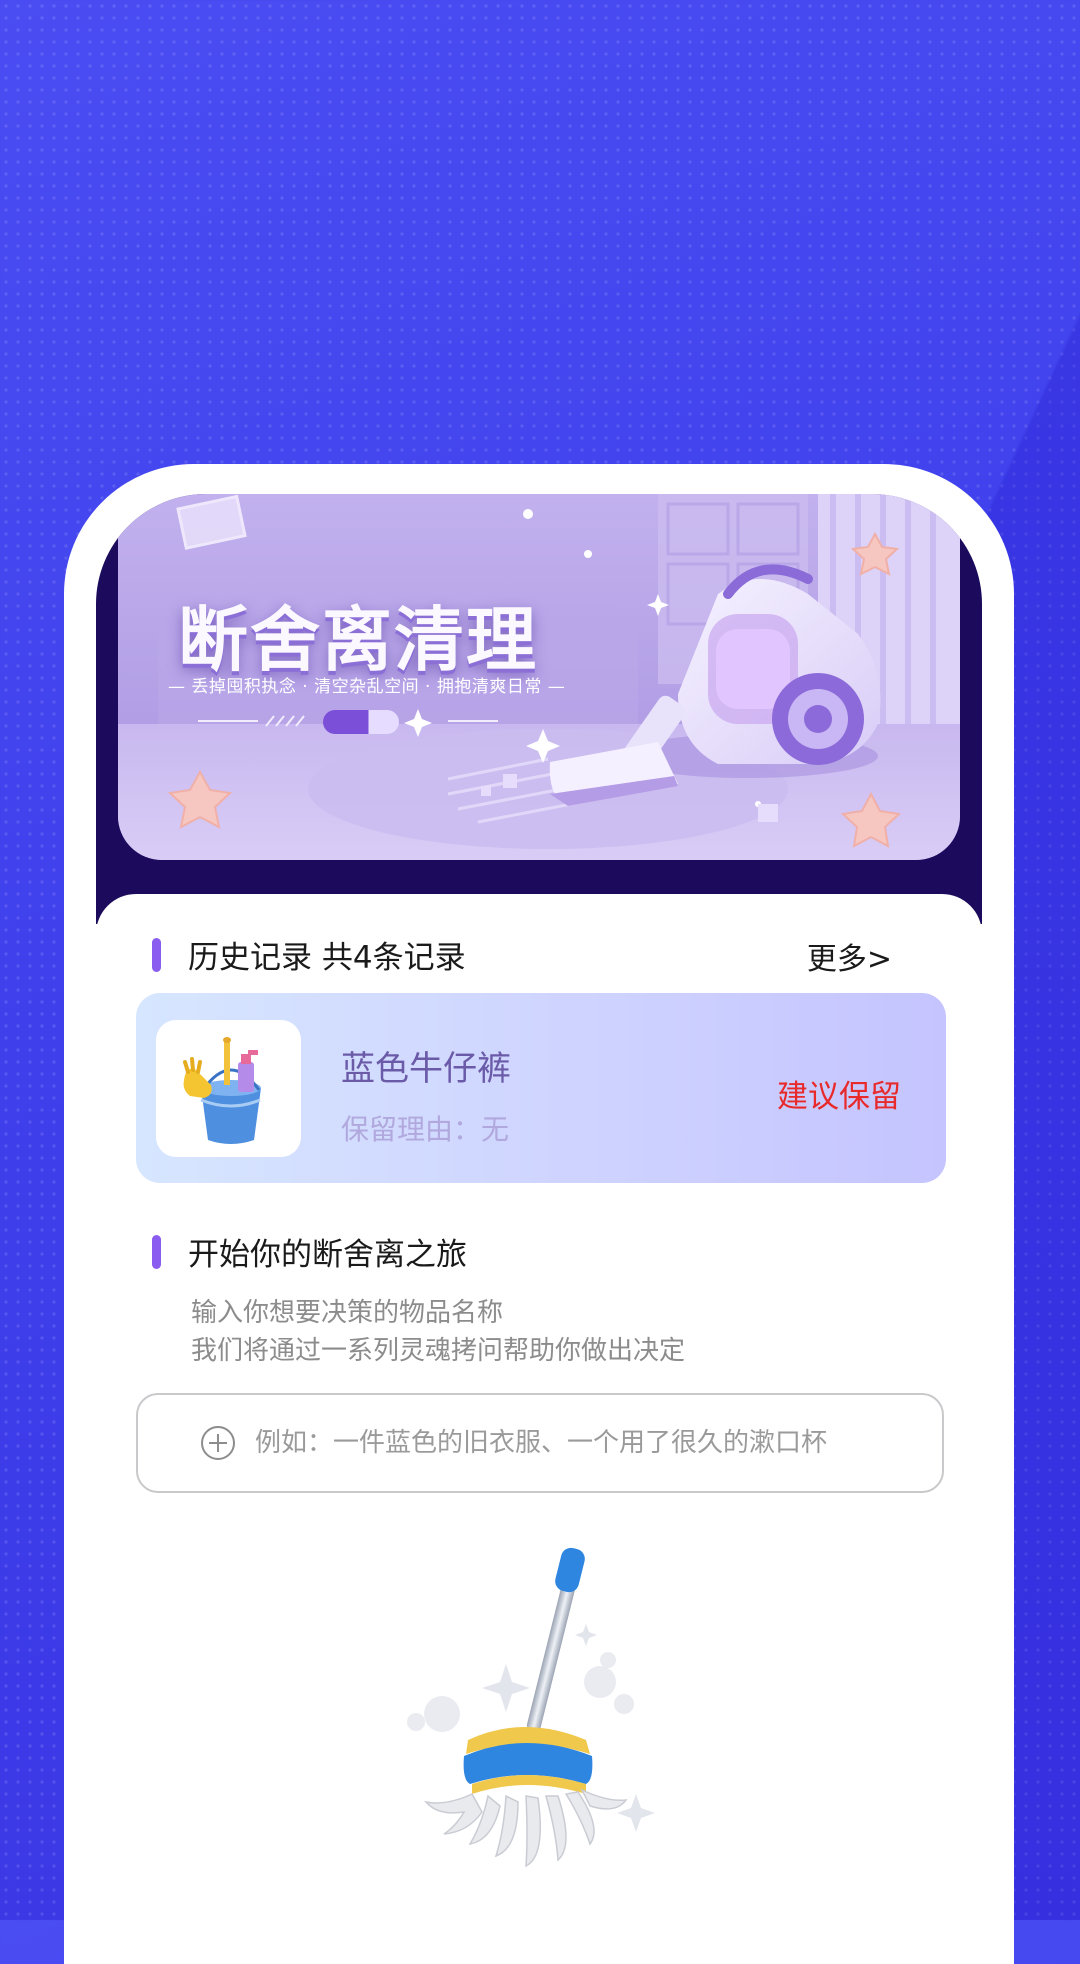 This screenshot has width=1080, height=1964. Describe the element at coordinates (849, 956) in the screenshot. I see `more-link: 更多>` at that location.